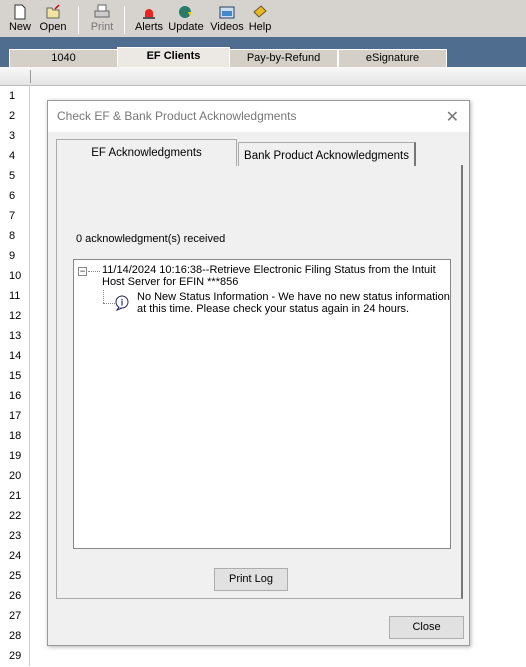 The image size is (526, 667). Describe the element at coordinates (170, 282) in the screenshot. I see `log-header-line: Host Server for EFIN ***856` at that location.